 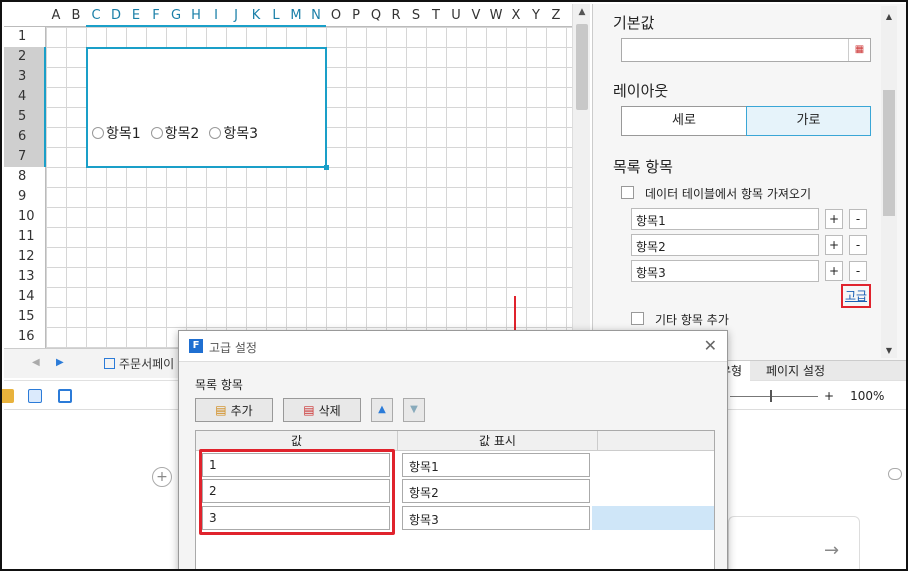 I want to click on arrow-right-icon: →, so click(x=831, y=550).